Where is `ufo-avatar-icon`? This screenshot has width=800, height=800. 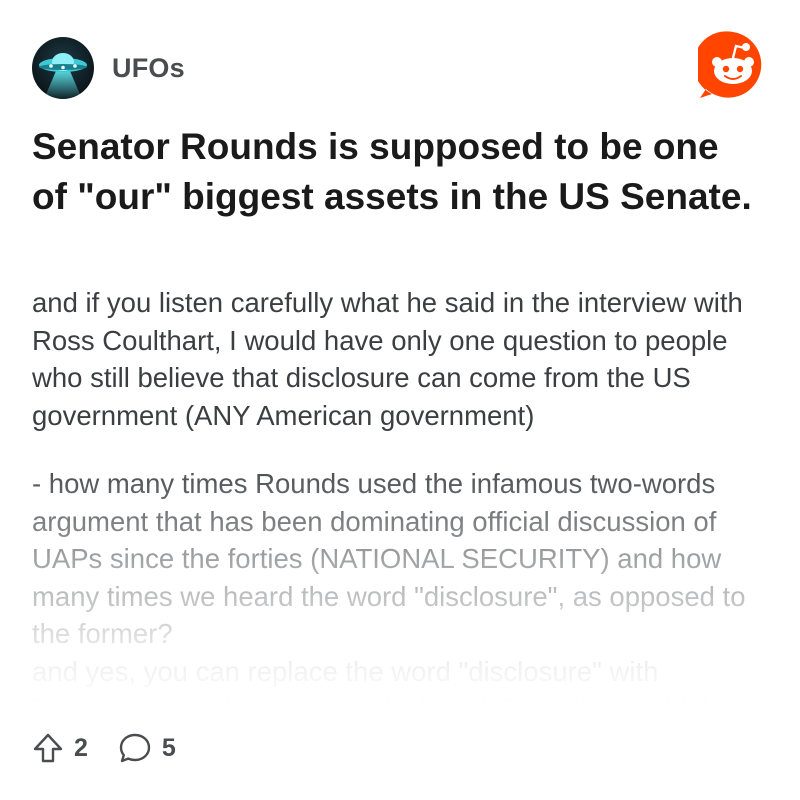
ufo-avatar-icon is located at coordinates (63, 68).